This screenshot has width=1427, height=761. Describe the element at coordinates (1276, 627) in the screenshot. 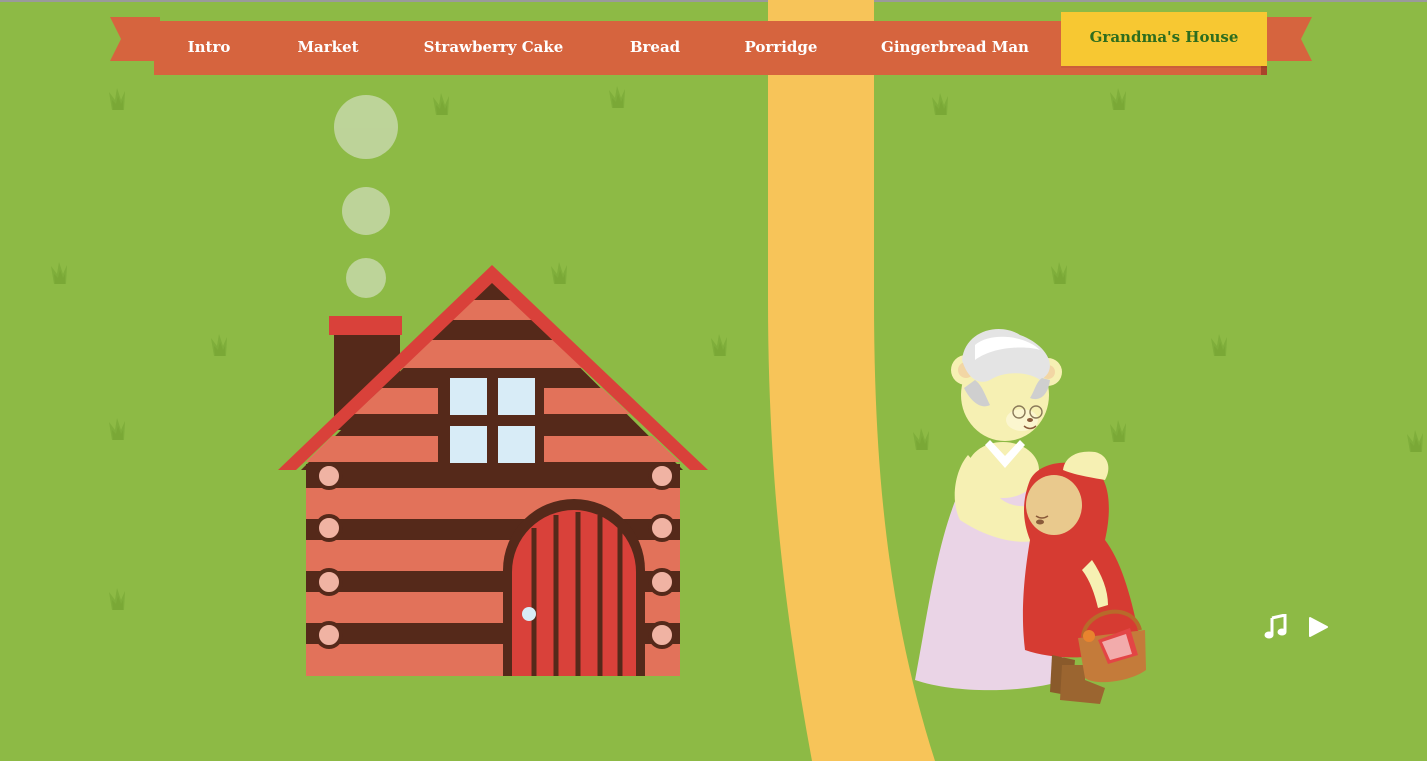

I see `music-note-icon` at that location.